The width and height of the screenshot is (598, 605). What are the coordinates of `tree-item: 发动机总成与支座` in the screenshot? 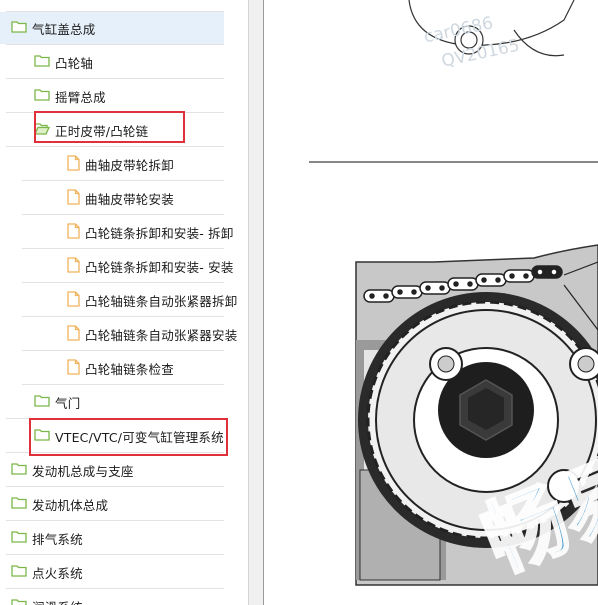 It's located at (112, 470).